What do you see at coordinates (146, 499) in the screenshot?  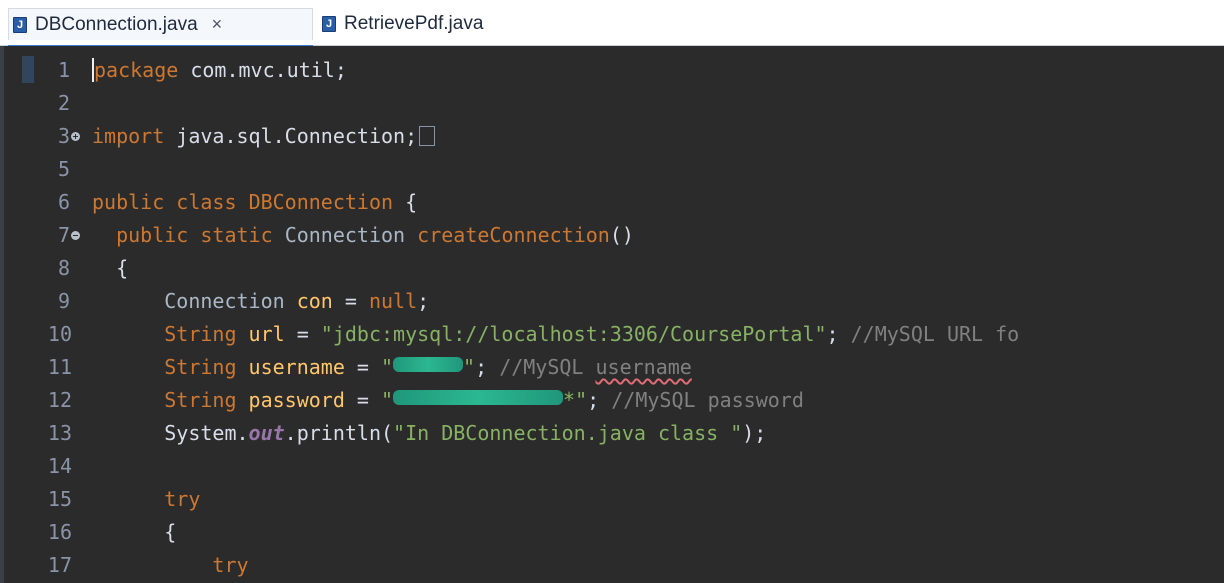 I see `code-text: try` at bounding box center [146, 499].